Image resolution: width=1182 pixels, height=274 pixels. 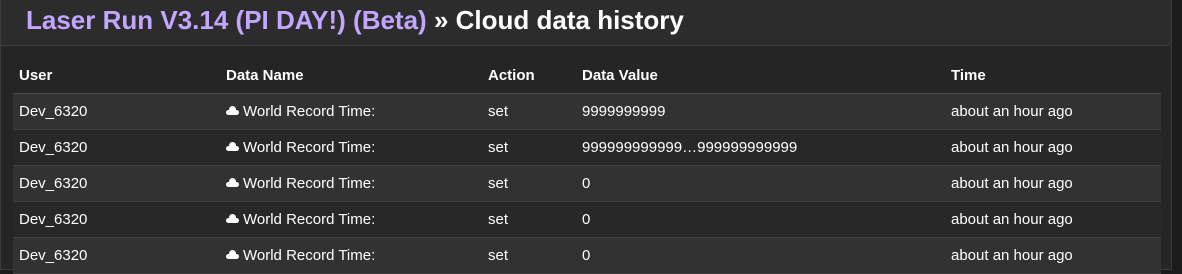 What do you see at coordinates (760, 111) in the screenshot?
I see `cell-data-value: 9999999999` at bounding box center [760, 111].